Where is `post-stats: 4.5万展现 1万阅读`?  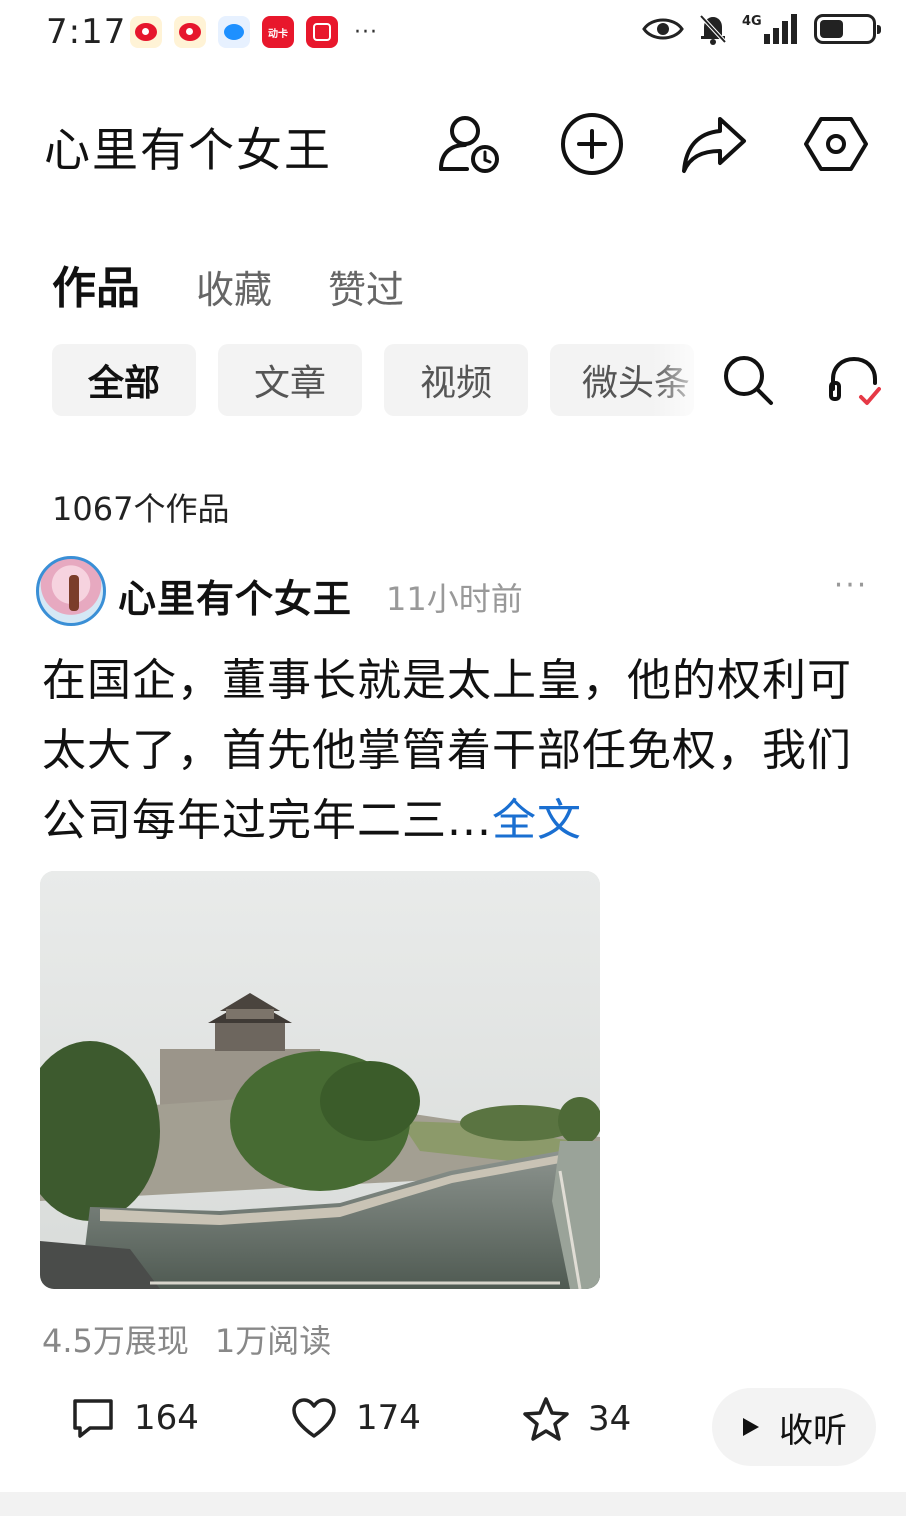 post-stats: 4.5万展现 1万阅读 is located at coordinates (186, 1339).